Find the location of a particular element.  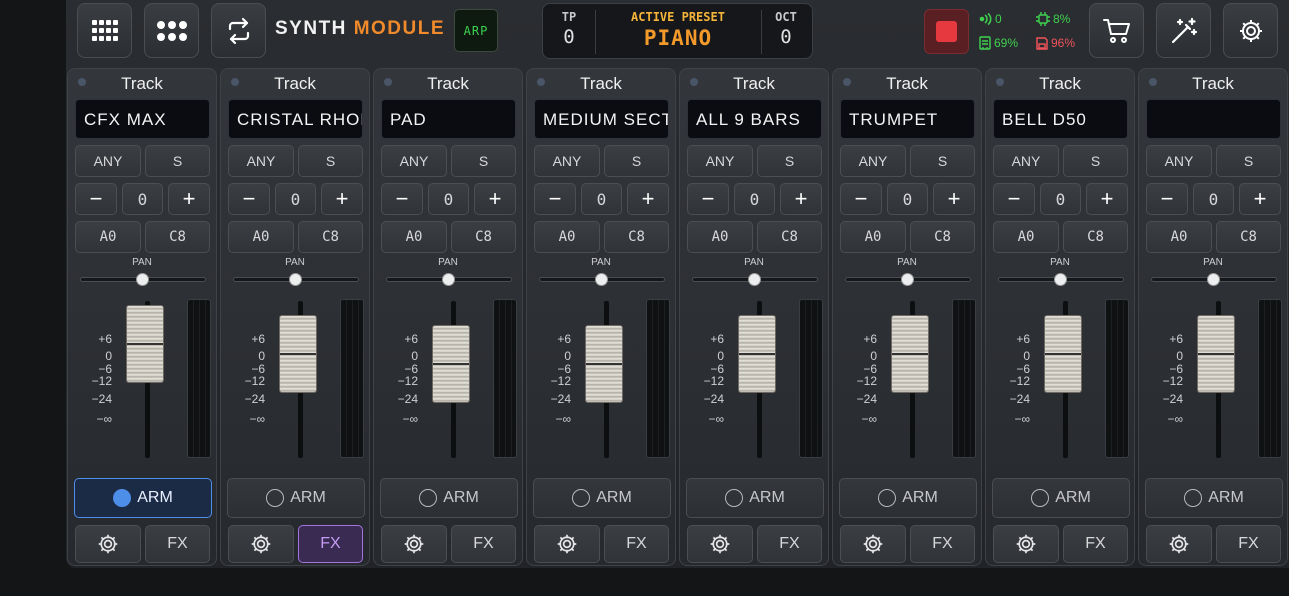

track-name-field: CRISTAL RHODES is located at coordinates (295, 119).